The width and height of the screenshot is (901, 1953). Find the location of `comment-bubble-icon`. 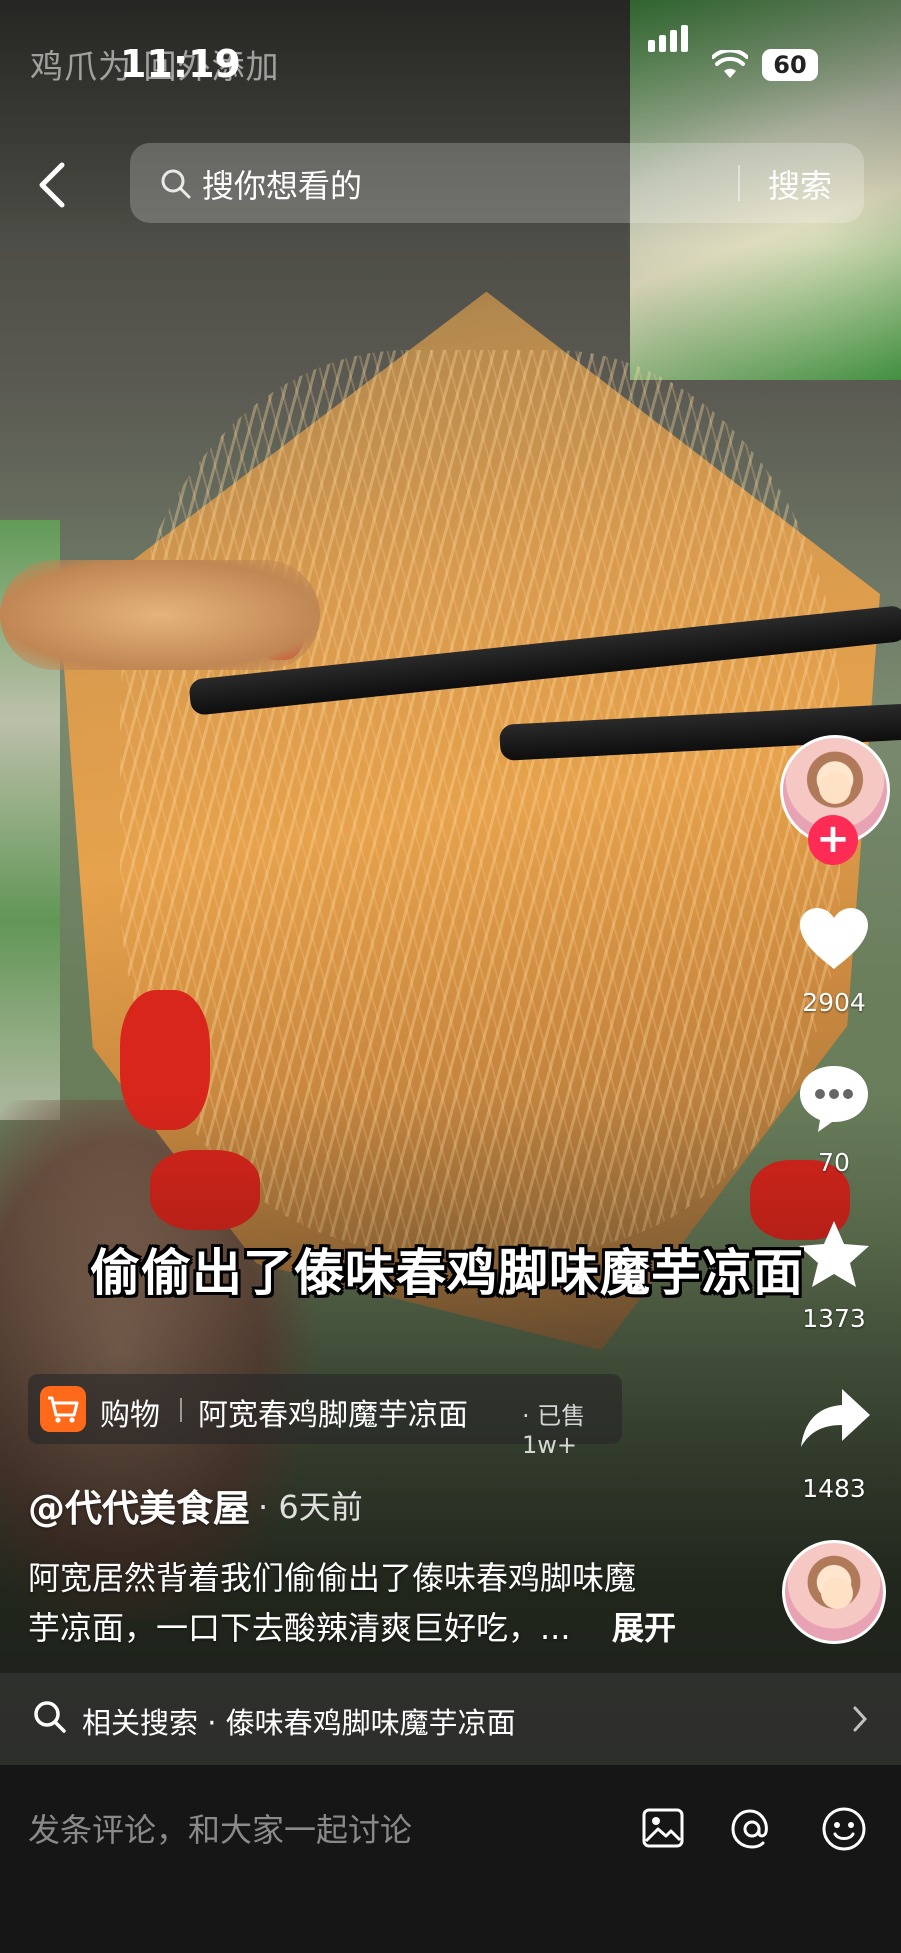

comment-bubble-icon is located at coordinates (834, 1098).